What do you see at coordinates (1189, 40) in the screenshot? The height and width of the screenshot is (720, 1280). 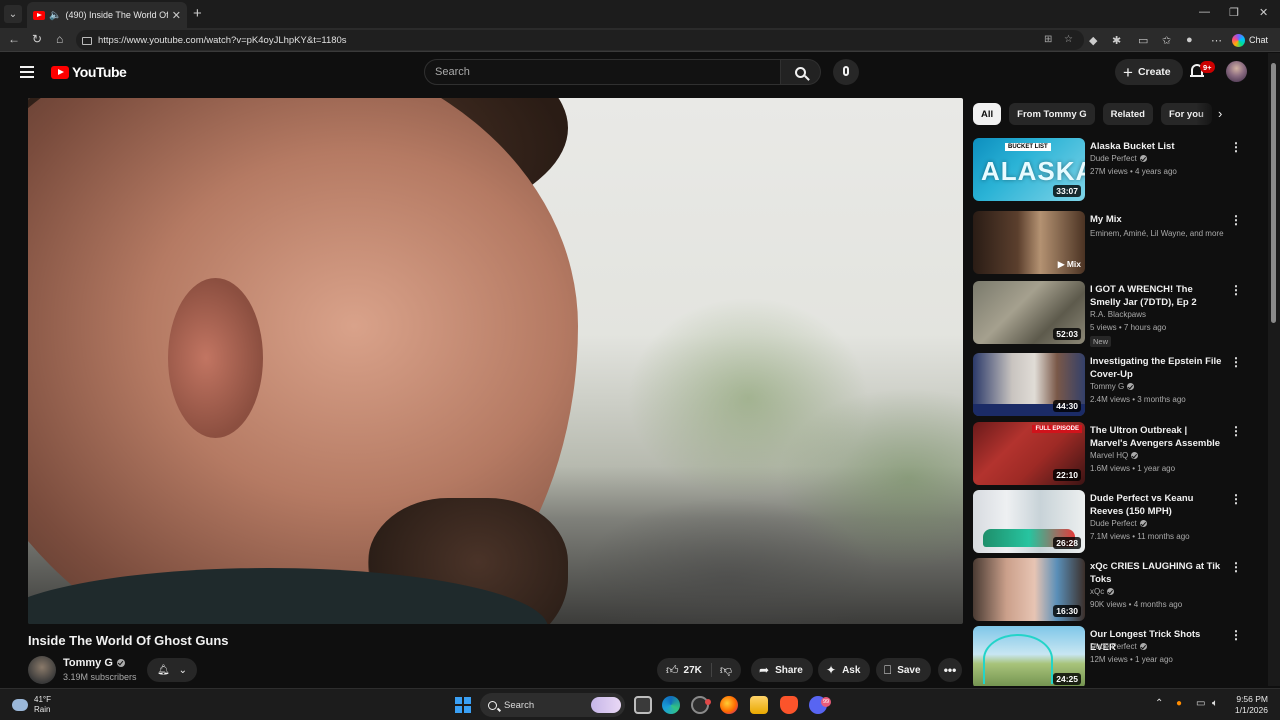 I see `profile-icon: ●` at bounding box center [1189, 40].